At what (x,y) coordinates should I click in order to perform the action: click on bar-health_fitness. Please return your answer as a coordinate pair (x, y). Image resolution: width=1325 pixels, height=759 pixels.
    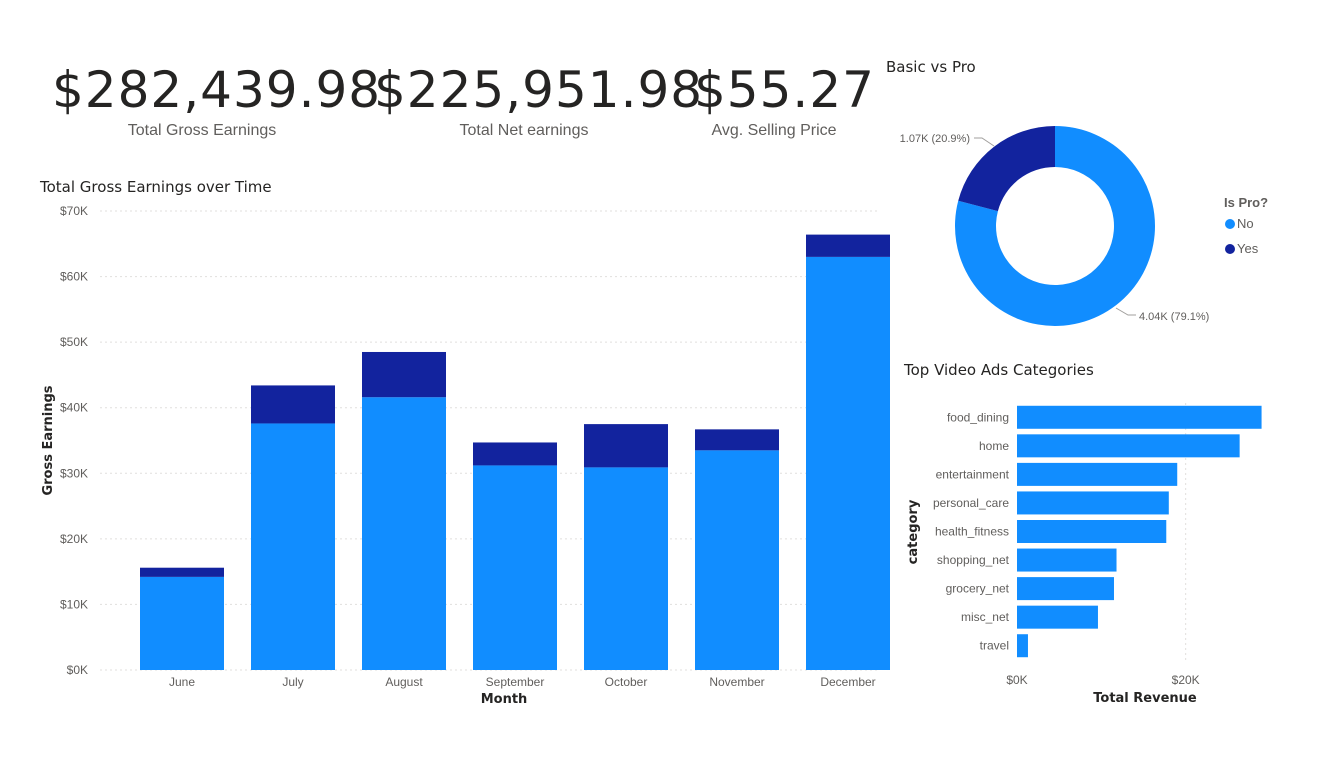
    Looking at the image, I should click on (1092, 531).